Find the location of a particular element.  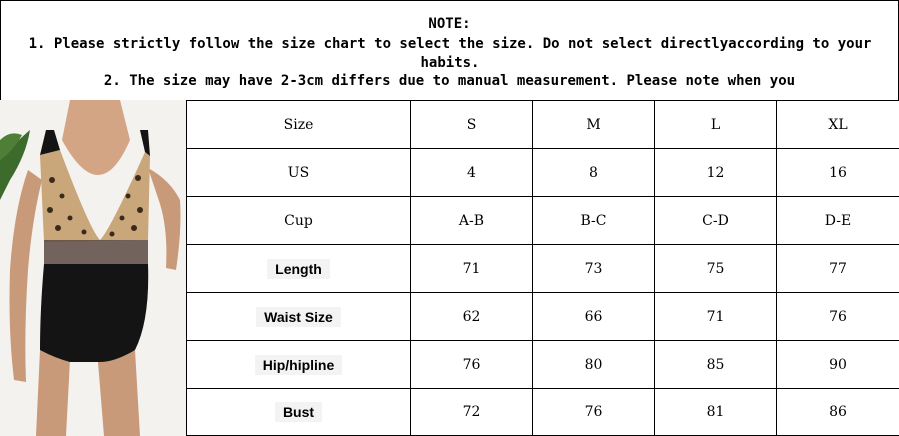

table-row: US 4 8 12 16 is located at coordinates (542, 172).